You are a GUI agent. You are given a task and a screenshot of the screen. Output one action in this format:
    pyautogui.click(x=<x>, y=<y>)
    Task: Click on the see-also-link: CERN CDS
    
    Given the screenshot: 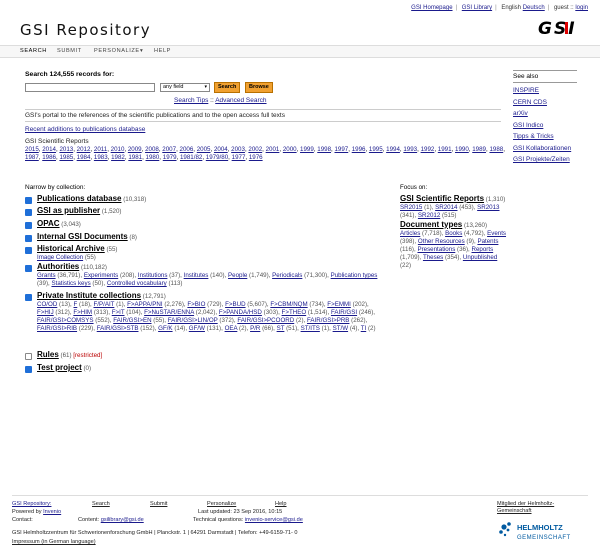 What is the action you would take?
    pyautogui.click(x=545, y=103)
    